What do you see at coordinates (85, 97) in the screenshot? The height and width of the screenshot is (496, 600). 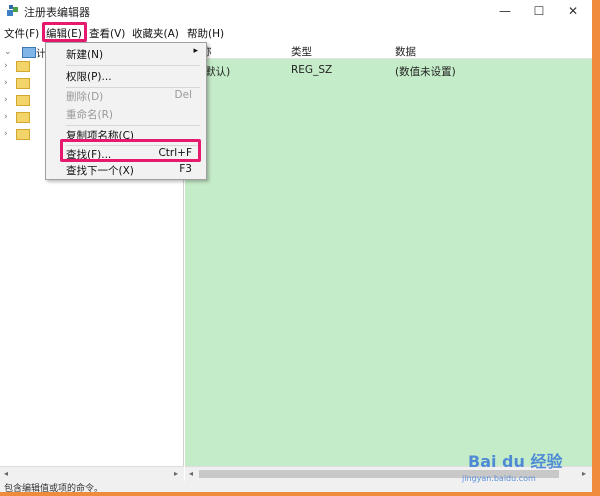 I see `menu-item-label: 删除(D)` at bounding box center [85, 97].